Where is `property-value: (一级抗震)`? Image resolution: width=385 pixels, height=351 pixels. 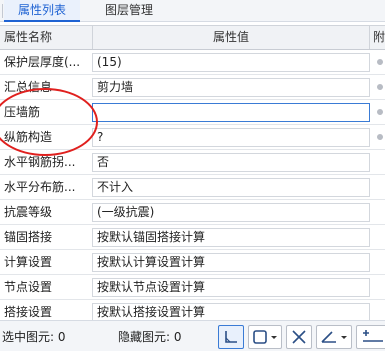
property-value: (一级抗震) is located at coordinates (231, 212).